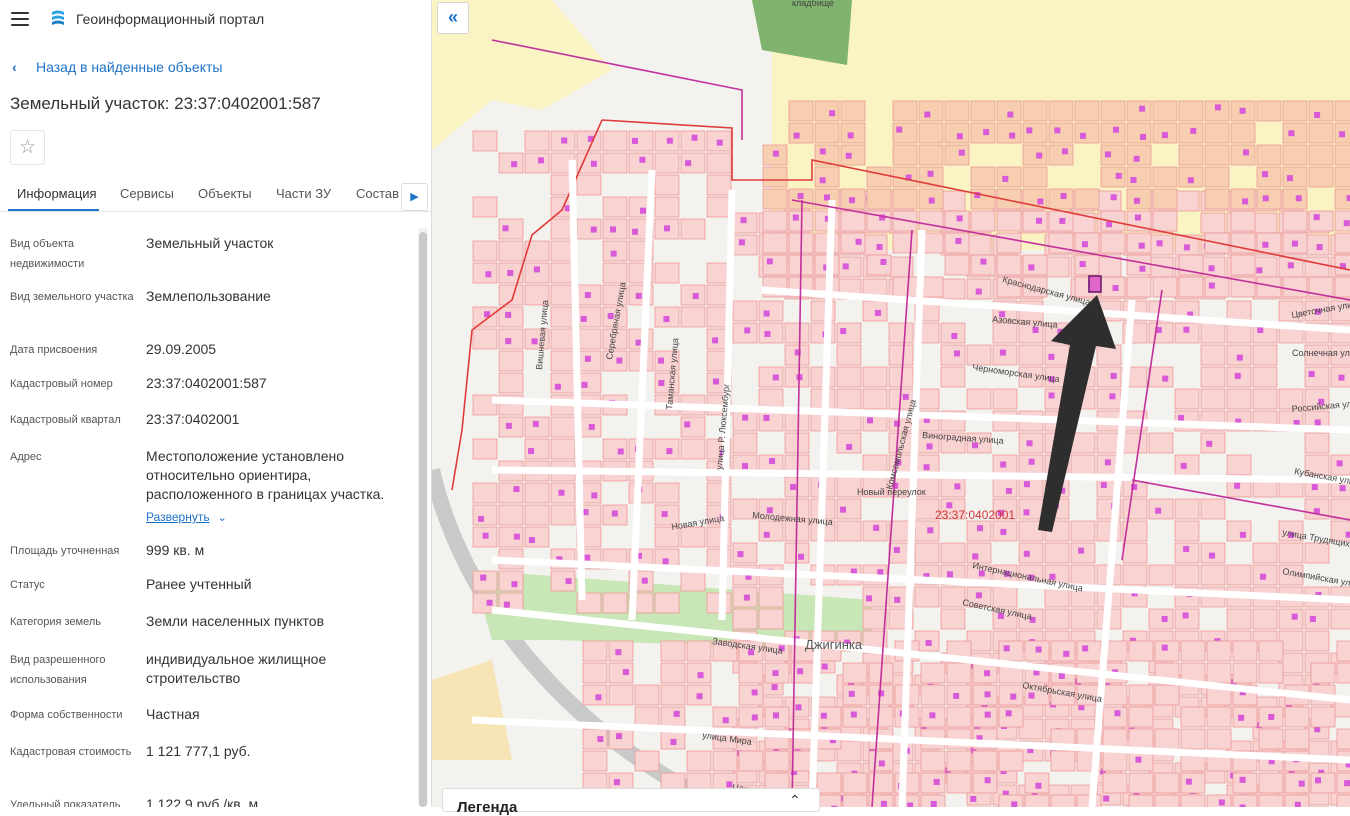 This screenshot has width=1350, height=816. Describe the element at coordinates (414, 197) in the screenshot. I see `tabs-scroll-right-button: ▶` at that location.